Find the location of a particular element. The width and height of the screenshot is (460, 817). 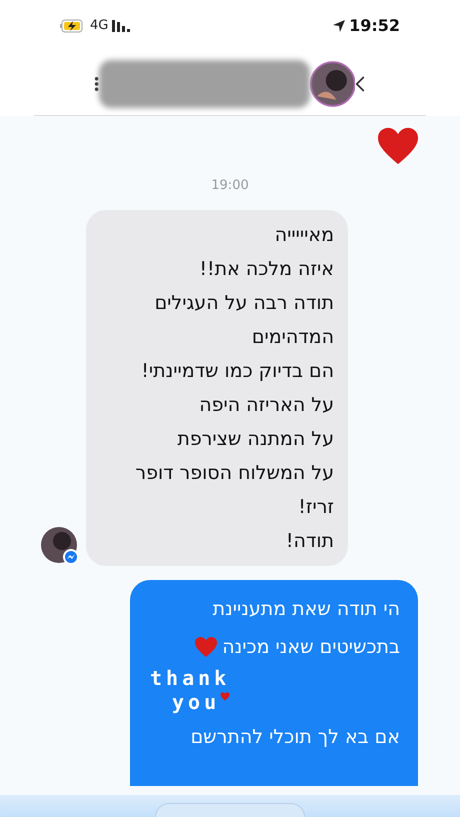

message-input-field is located at coordinates (230, 810).